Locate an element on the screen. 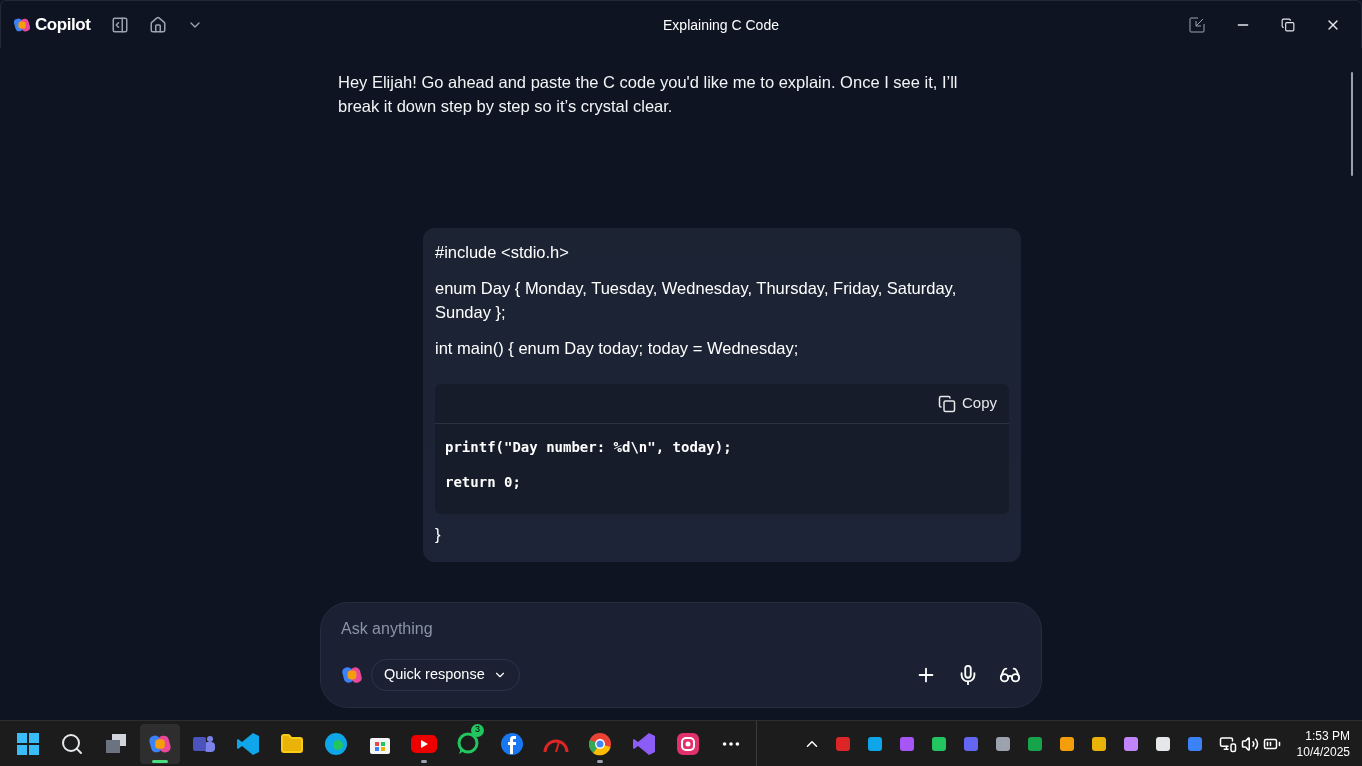  network-icon is located at coordinates (1227, 743).